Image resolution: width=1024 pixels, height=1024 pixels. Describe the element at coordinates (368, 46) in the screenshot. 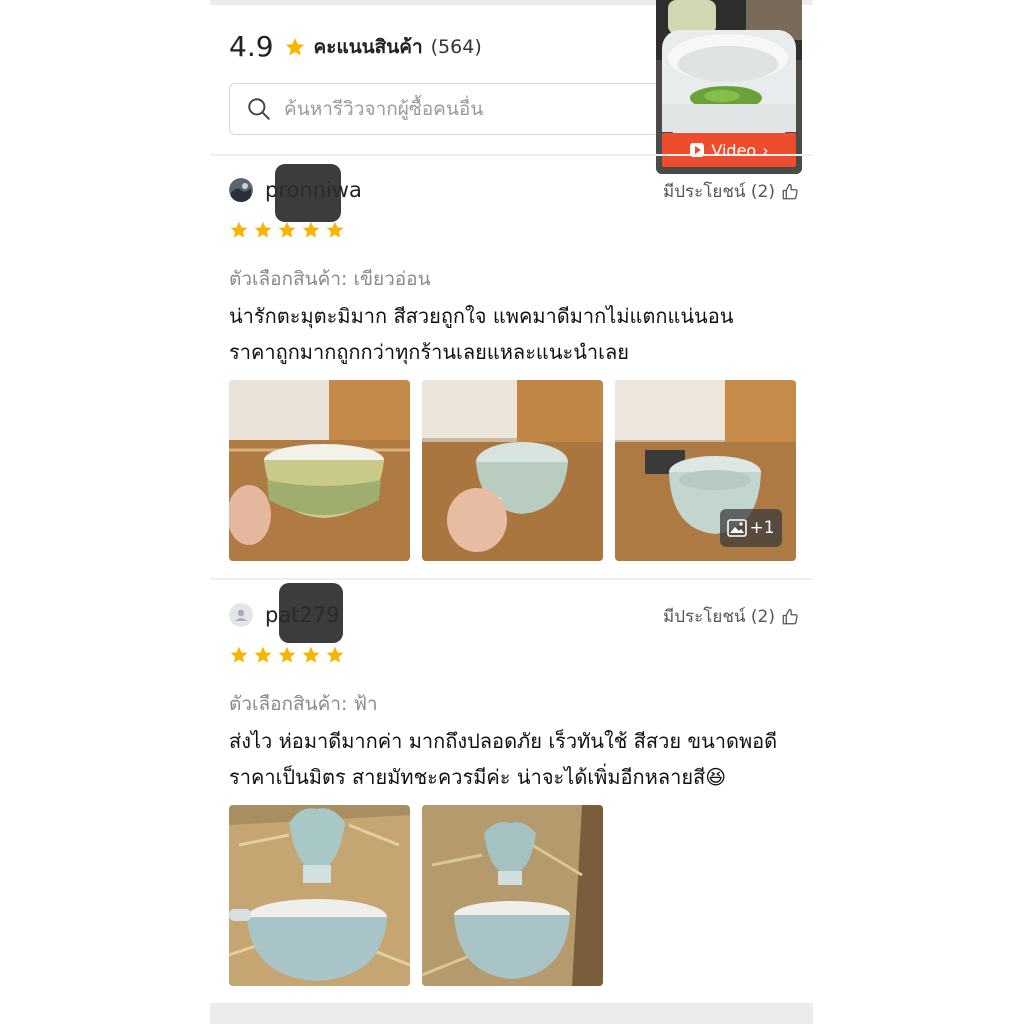

I see `rating-label: คะแนนสินค้า` at that location.